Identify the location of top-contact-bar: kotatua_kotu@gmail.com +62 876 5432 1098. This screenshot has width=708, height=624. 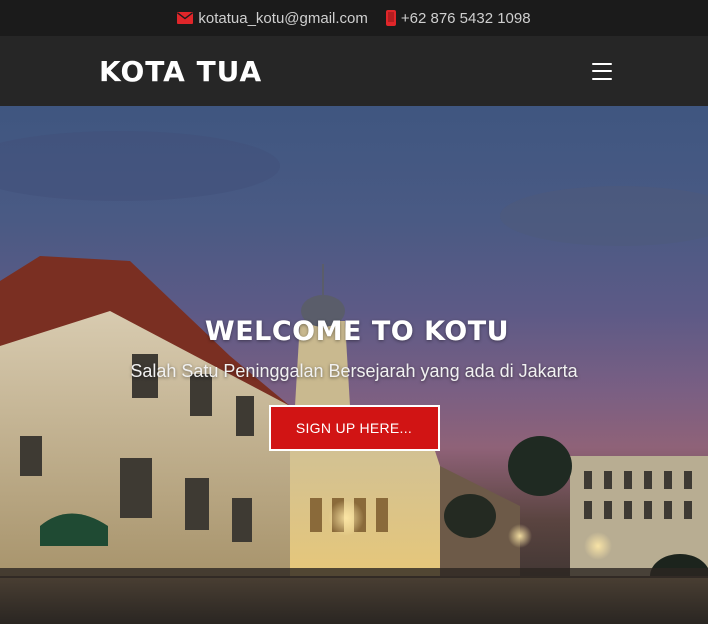
(354, 18).